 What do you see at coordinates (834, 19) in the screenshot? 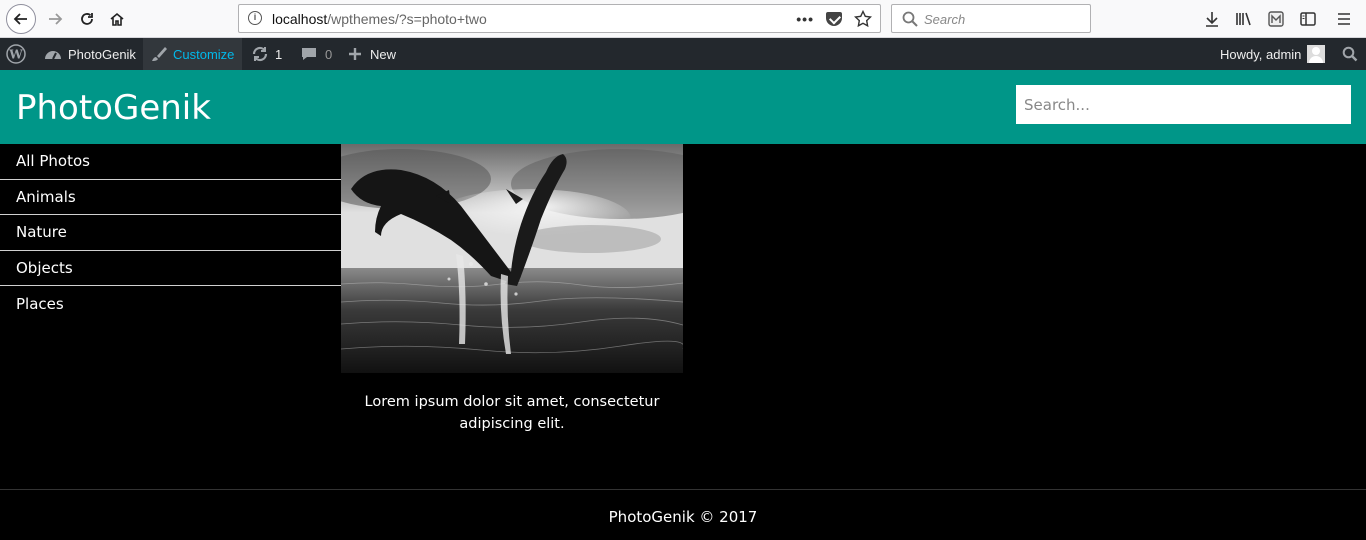
I see `pocket-icon` at bounding box center [834, 19].